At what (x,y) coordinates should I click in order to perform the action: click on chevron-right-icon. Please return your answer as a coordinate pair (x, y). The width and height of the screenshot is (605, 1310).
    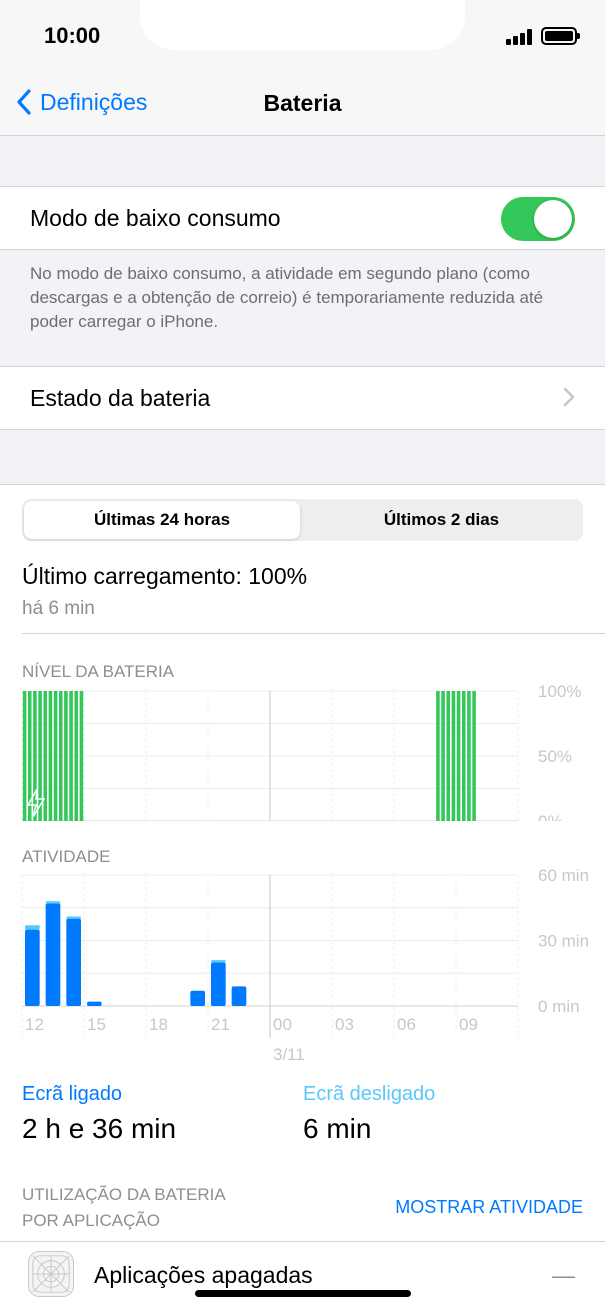
    Looking at the image, I should click on (569, 397).